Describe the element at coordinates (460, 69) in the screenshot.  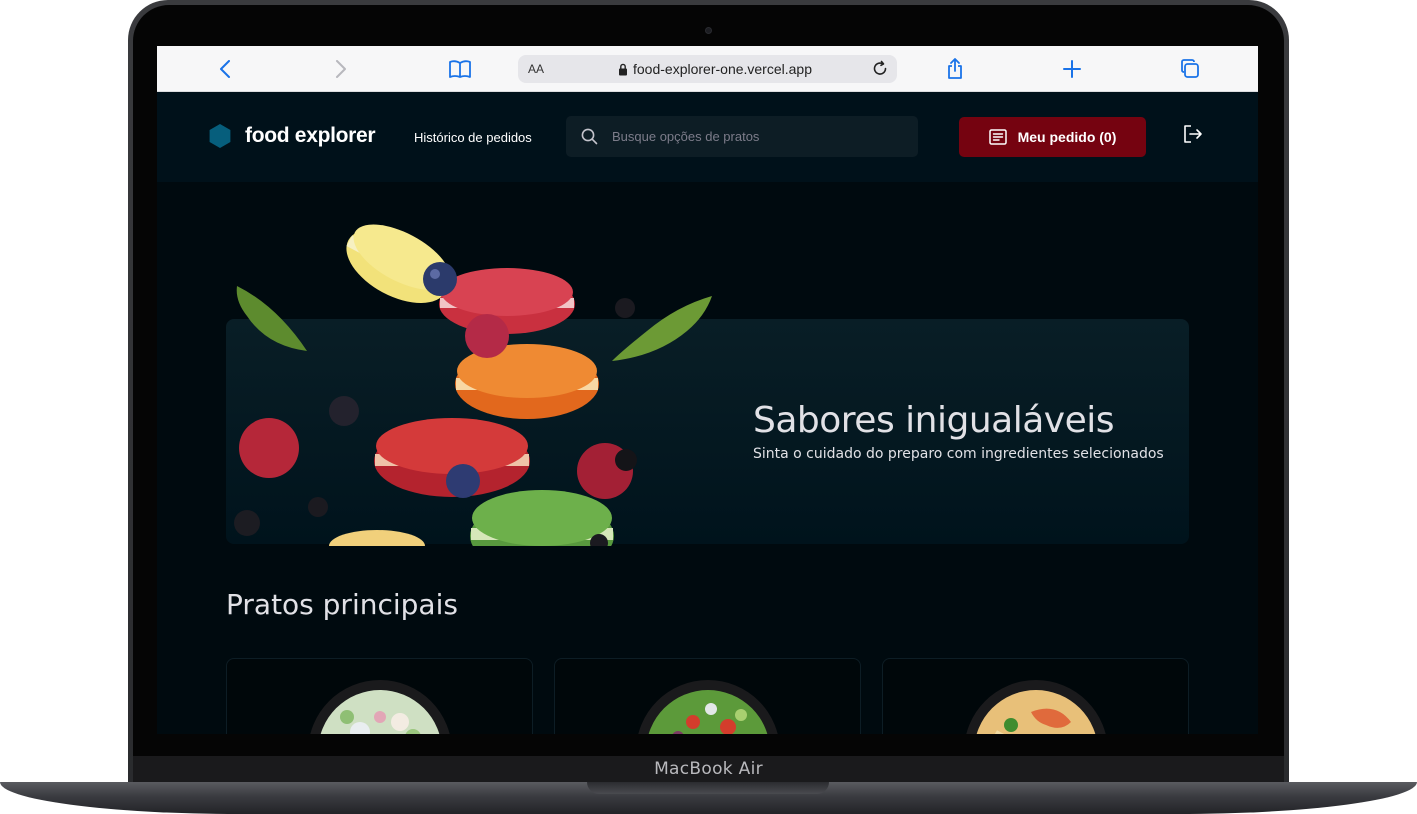
I see `bookmarks-icon` at that location.